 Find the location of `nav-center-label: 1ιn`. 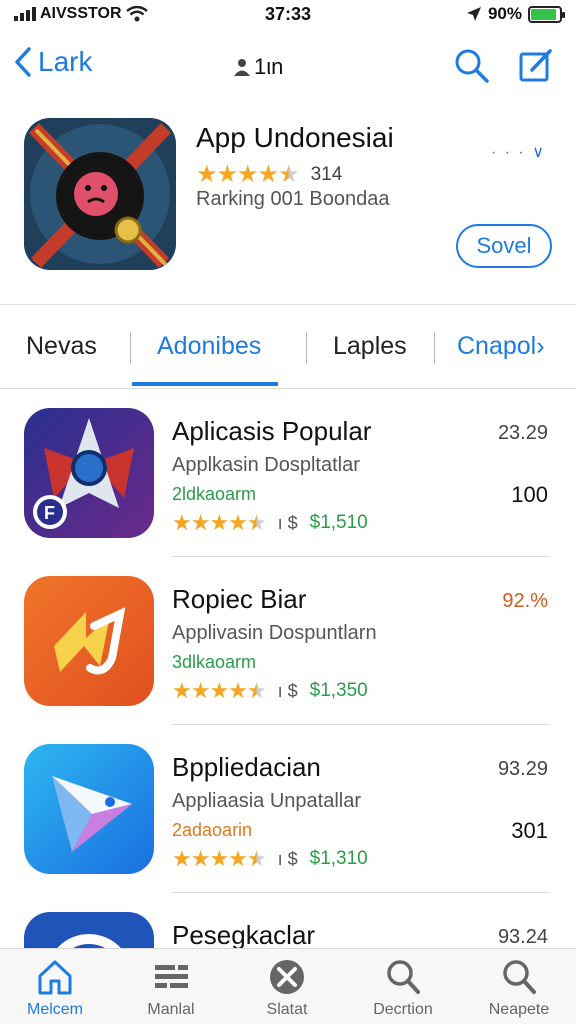

nav-center-label: 1ιn is located at coordinates (269, 66).